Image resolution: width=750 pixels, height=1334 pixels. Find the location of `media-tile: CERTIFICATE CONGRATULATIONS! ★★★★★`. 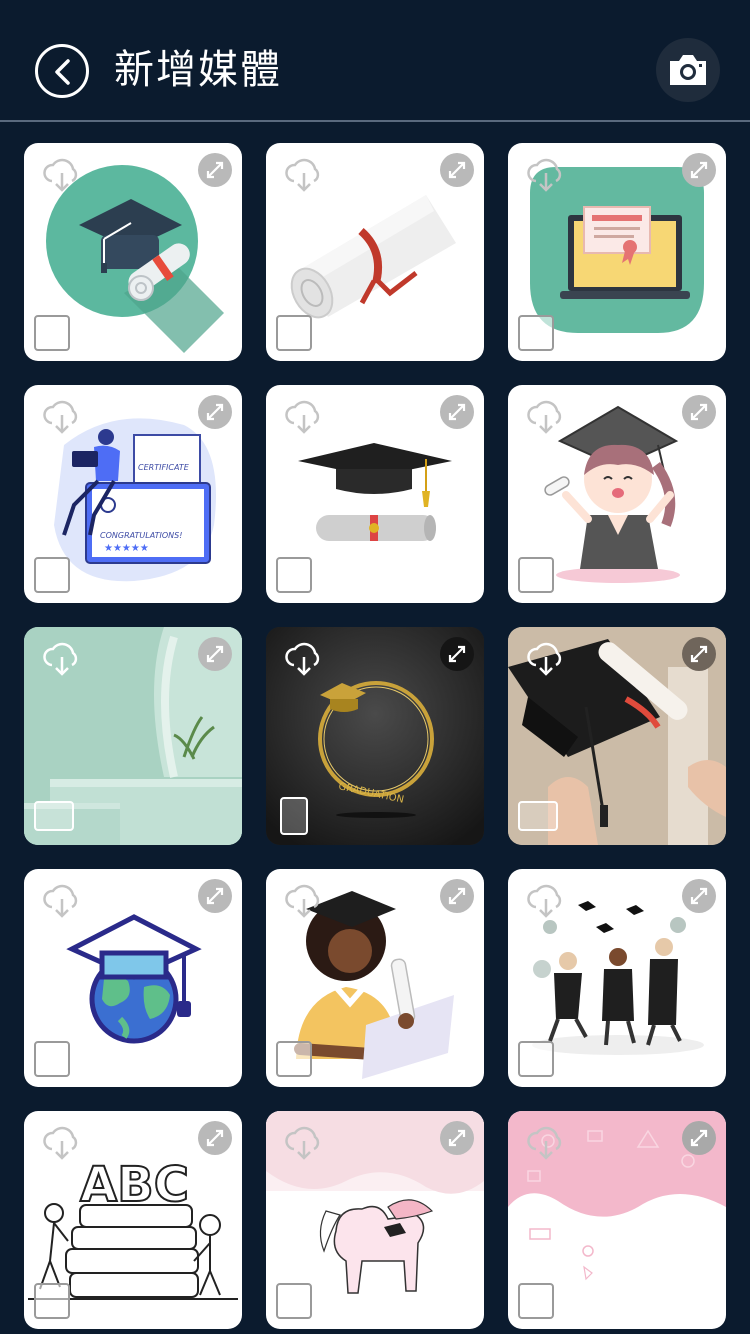

media-tile: CERTIFICATE CONGRATULATIONS! ★★★★★ is located at coordinates (133, 494).